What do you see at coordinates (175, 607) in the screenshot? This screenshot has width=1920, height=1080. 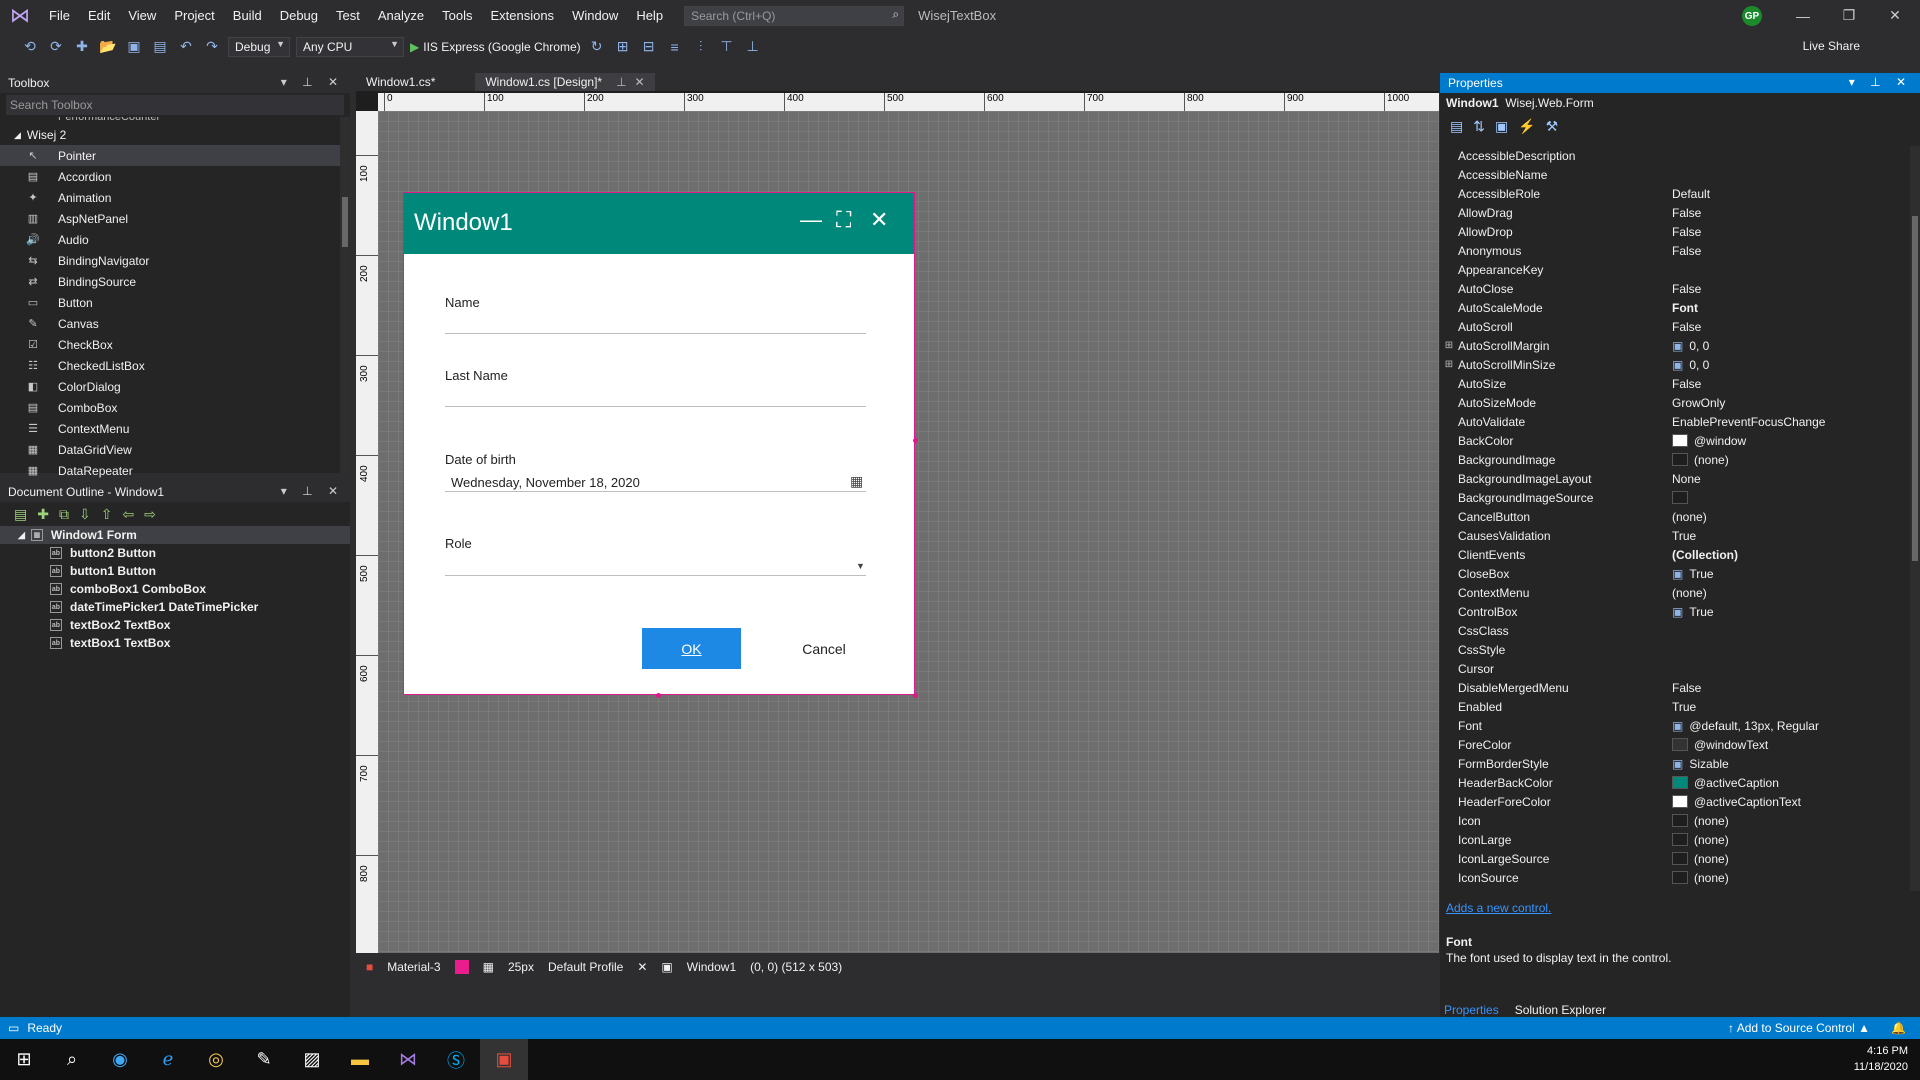 I see `outline-node: ab dateTimePicker1 DateTimePicker` at bounding box center [175, 607].